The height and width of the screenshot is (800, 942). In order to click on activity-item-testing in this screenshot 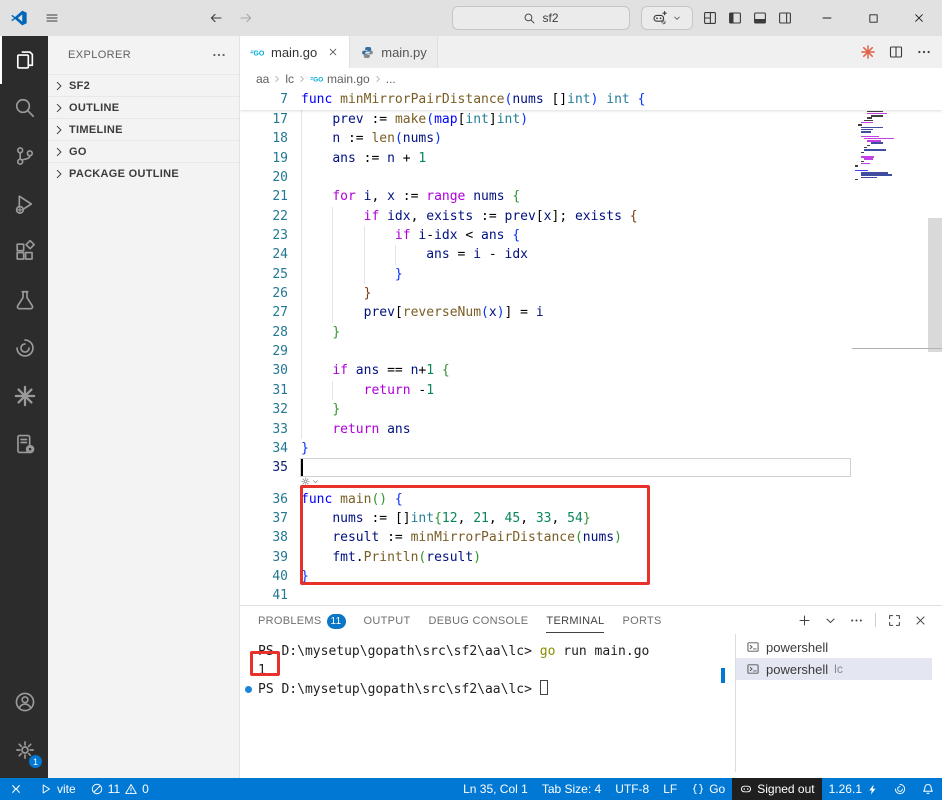, I will do `click(24, 300)`.